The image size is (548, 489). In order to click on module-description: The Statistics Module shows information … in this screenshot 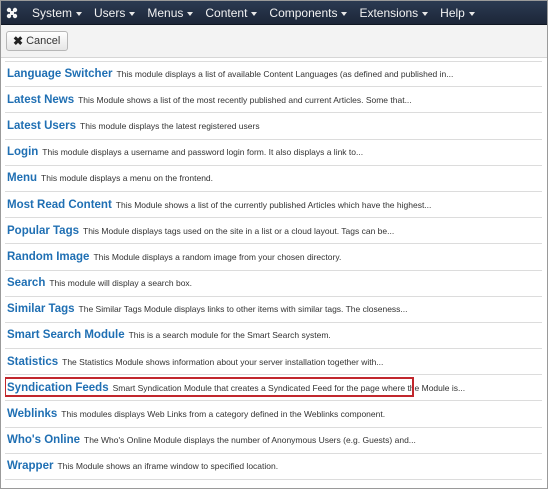, I will do `click(223, 361)`.